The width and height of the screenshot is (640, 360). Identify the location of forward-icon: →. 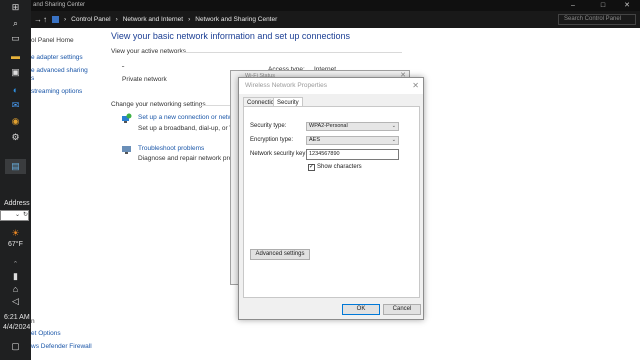
(38, 19).